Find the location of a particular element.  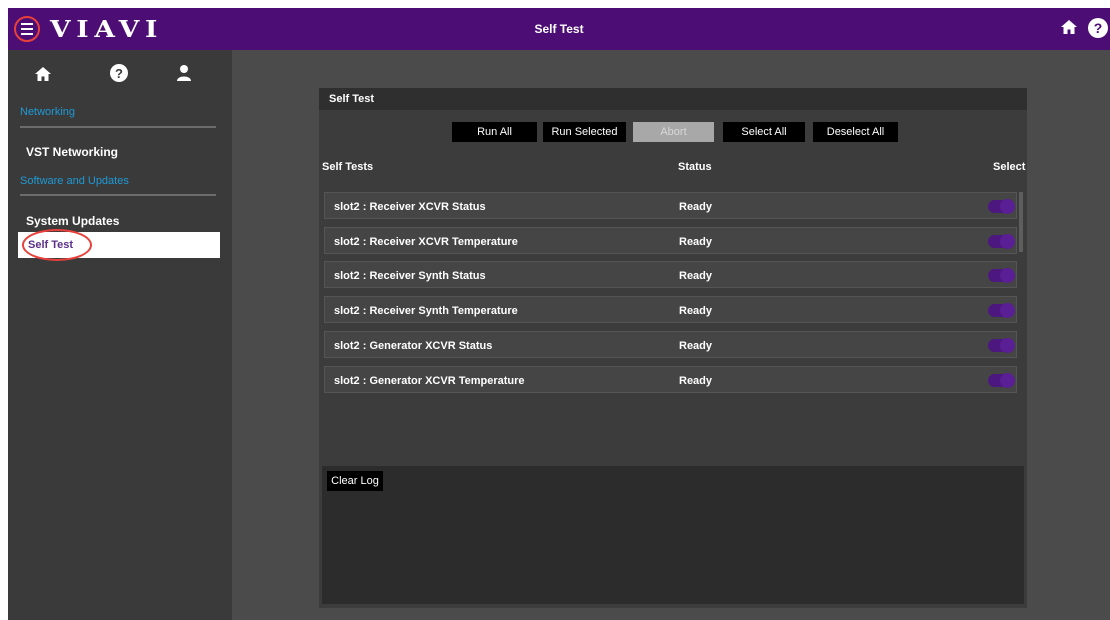

test-name: slot2 : Receiver XCVR Temperature is located at coordinates (426, 242).